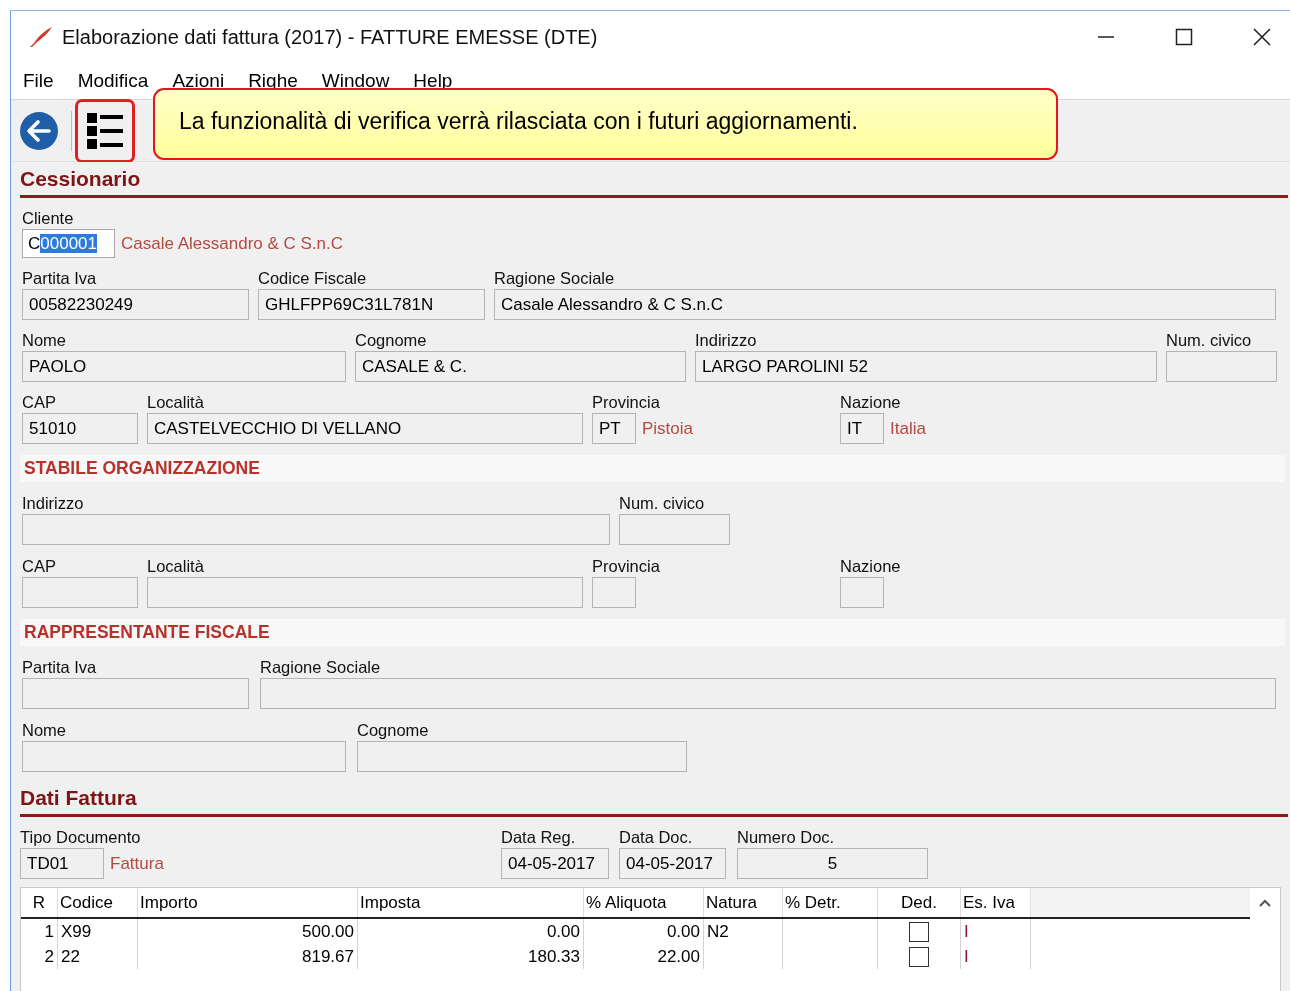 The height and width of the screenshot is (991, 1290). I want to click on field-description: Pistoia, so click(668, 428).